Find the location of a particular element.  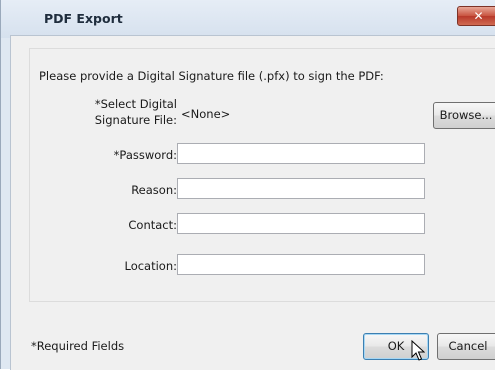

location-input is located at coordinates (301, 264).